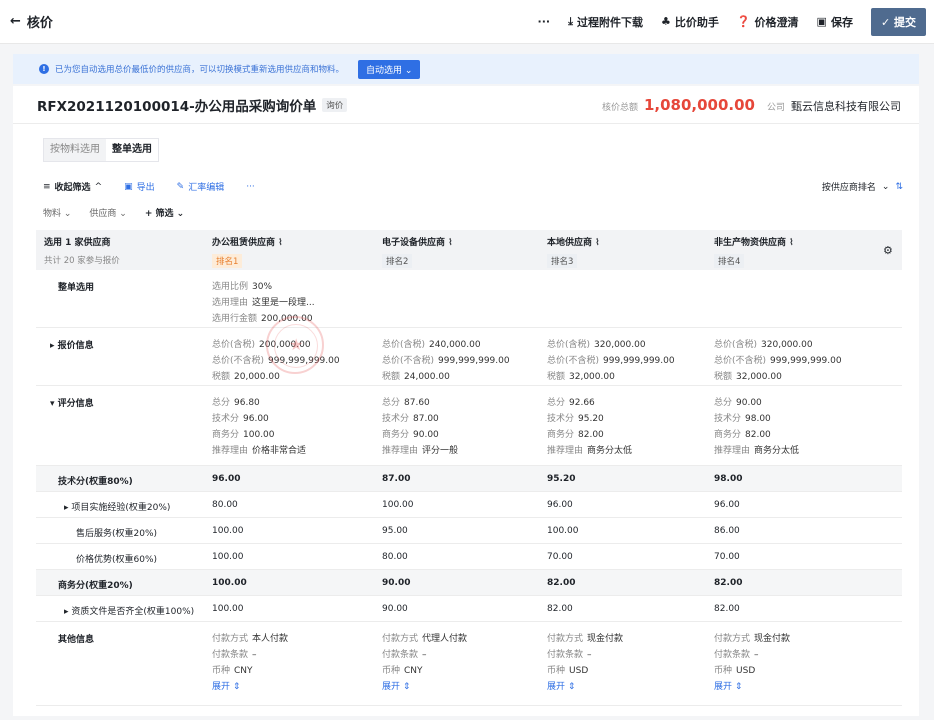 Image resolution: width=934 pixels, height=720 pixels. Describe the element at coordinates (699, 104) in the screenshot. I see `total-amount: 1,080,000.00` at that location.